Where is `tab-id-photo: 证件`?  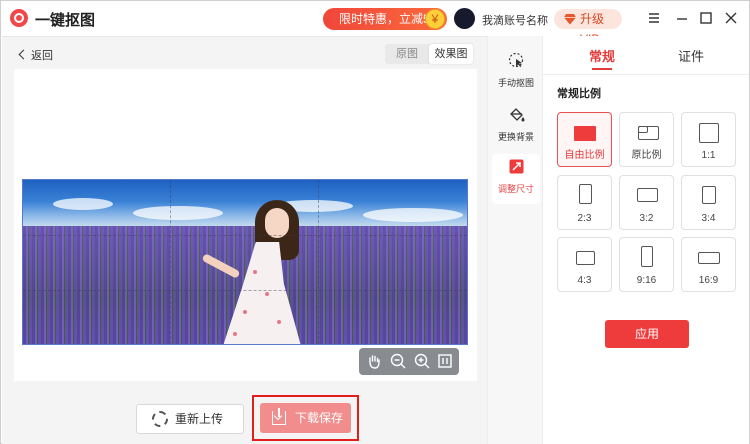 tab-id-photo: 证件 is located at coordinates (691, 55).